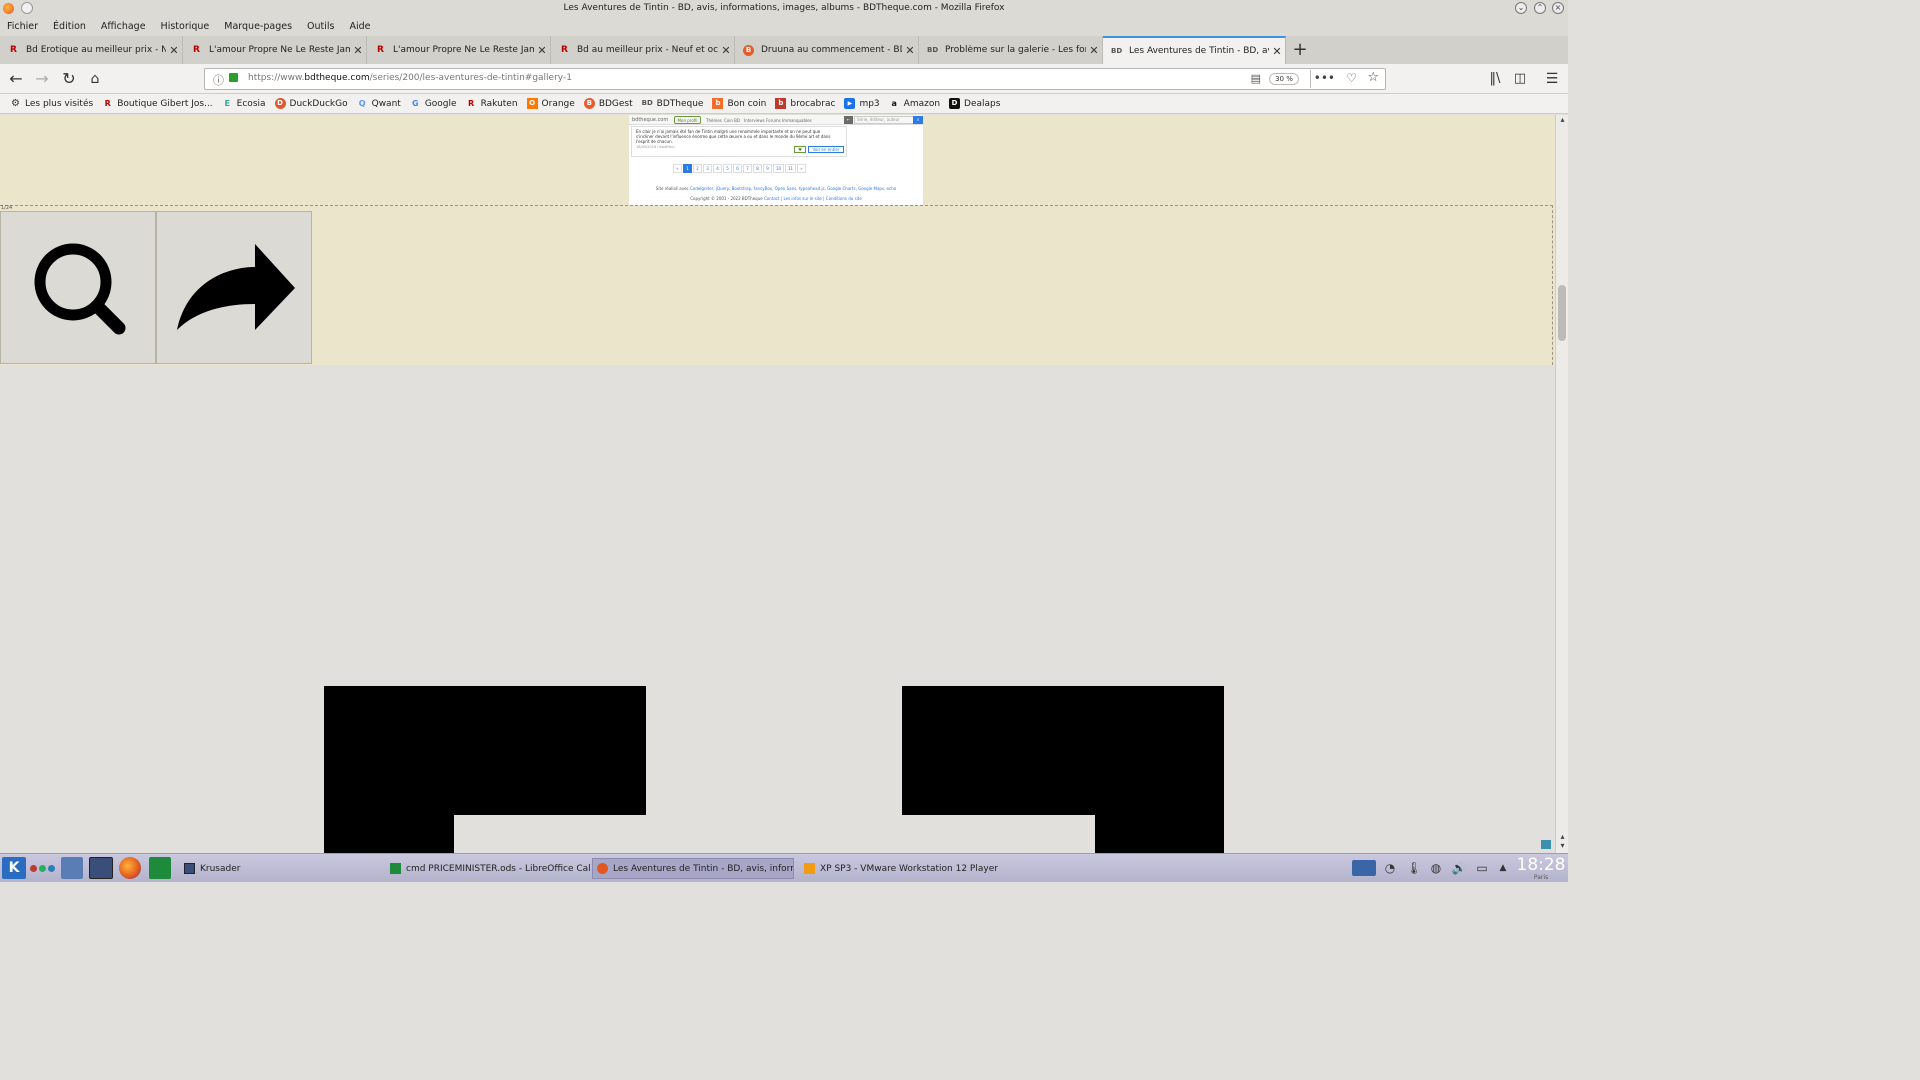 The height and width of the screenshot is (1080, 1920). What do you see at coordinates (732, 120) in the screenshot?
I see `nav-link-coin-bd: Coin BD` at bounding box center [732, 120].